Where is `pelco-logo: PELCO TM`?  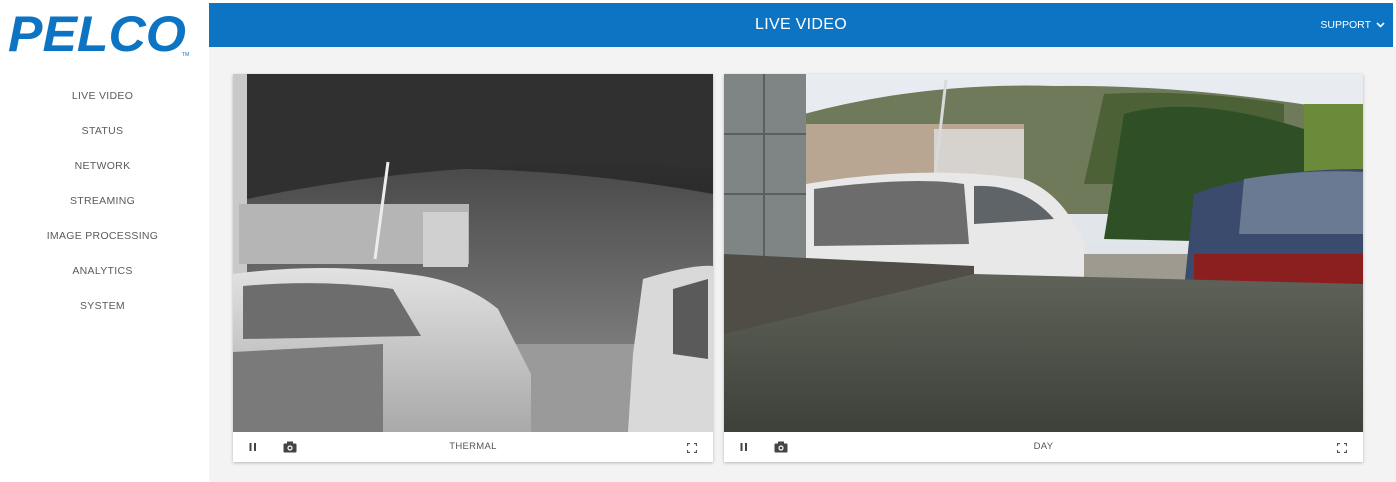
pelco-logo: PELCO TM is located at coordinates (98, 33).